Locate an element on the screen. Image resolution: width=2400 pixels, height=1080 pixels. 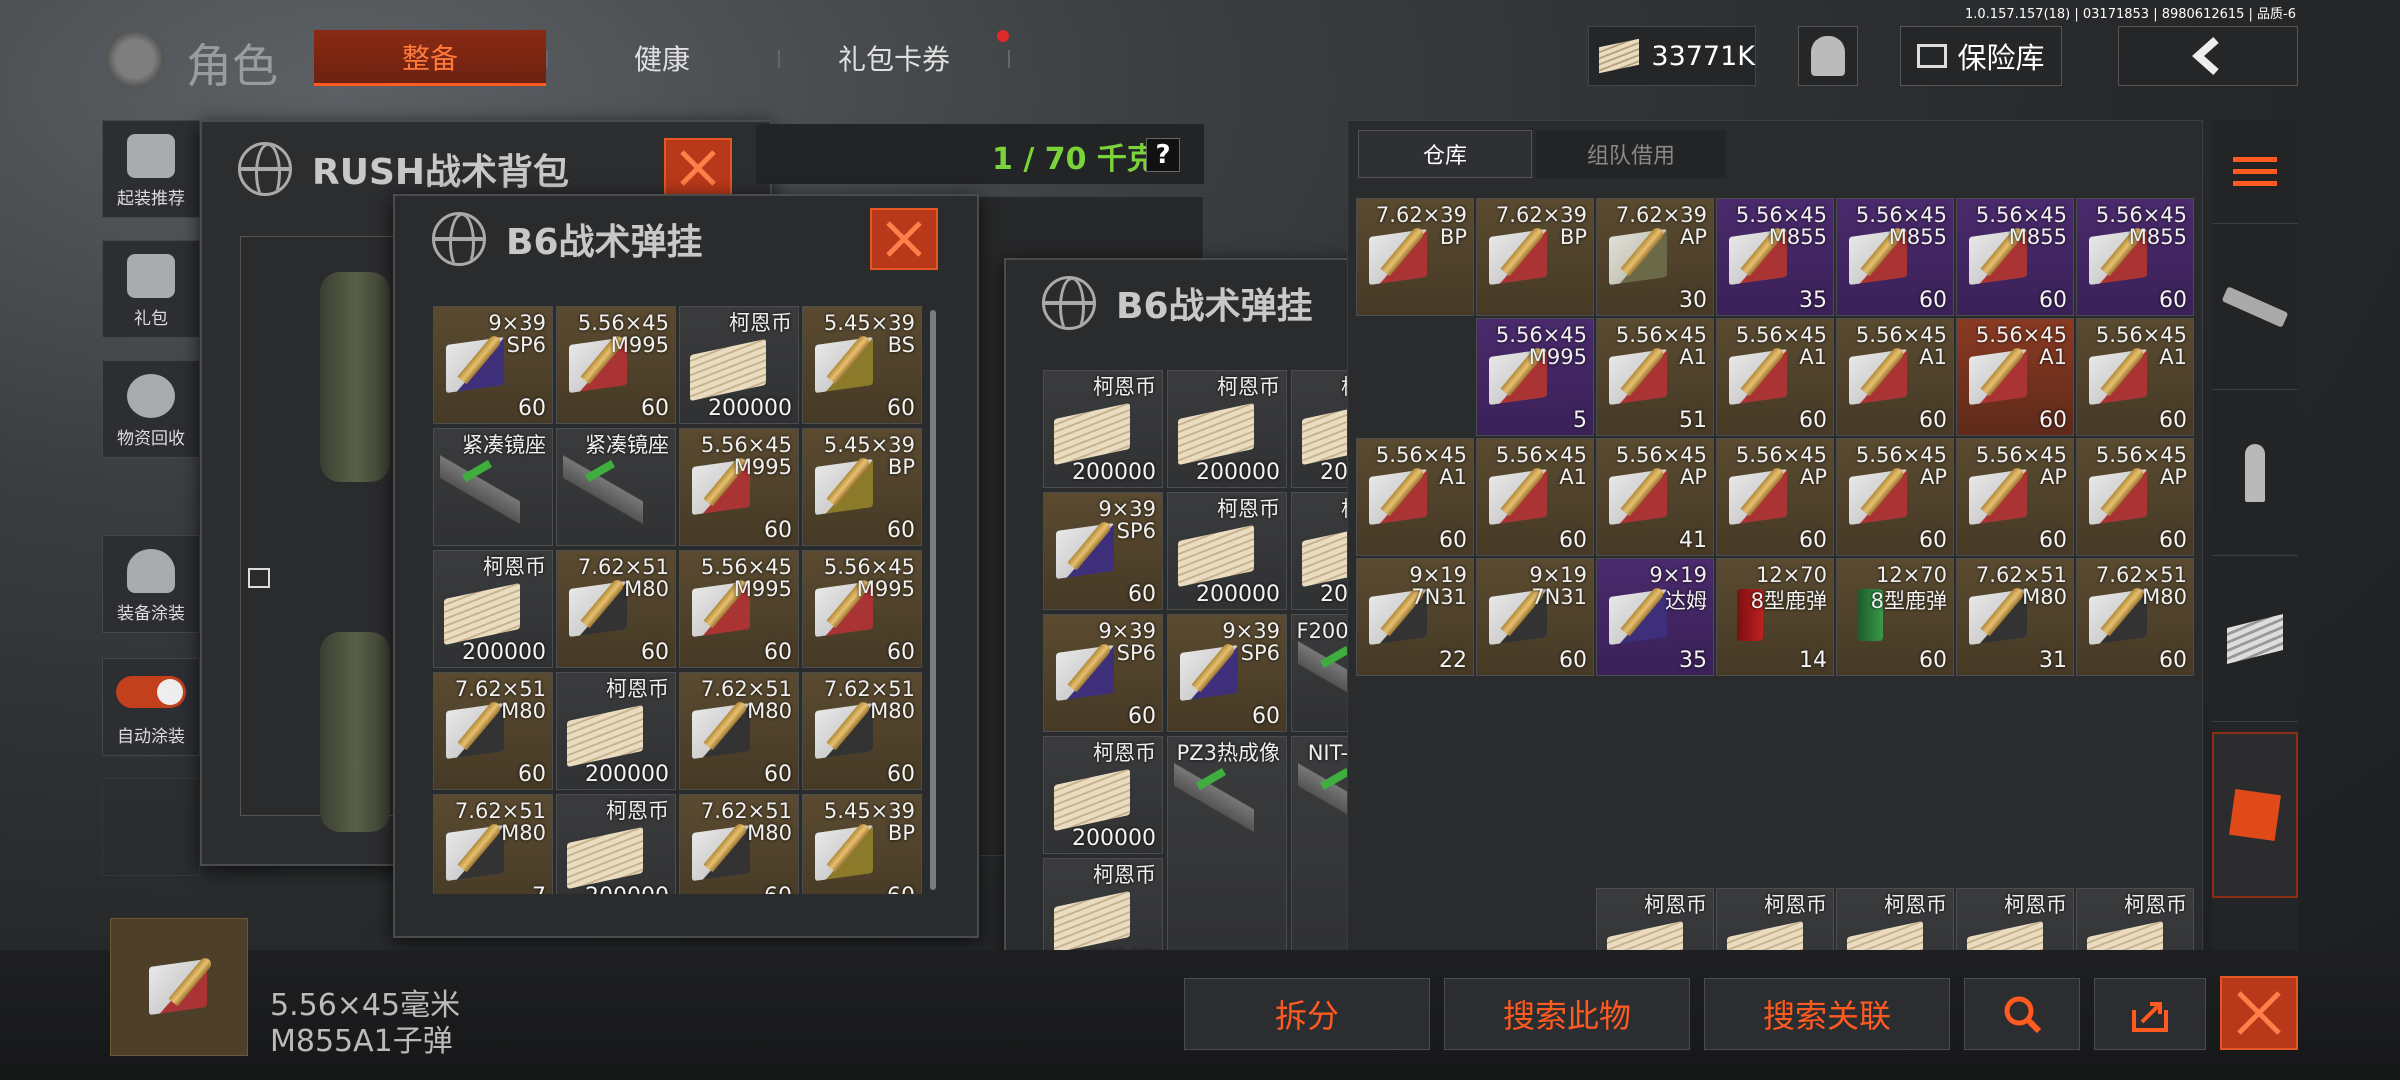
agent-button is located at coordinates (1828, 56).